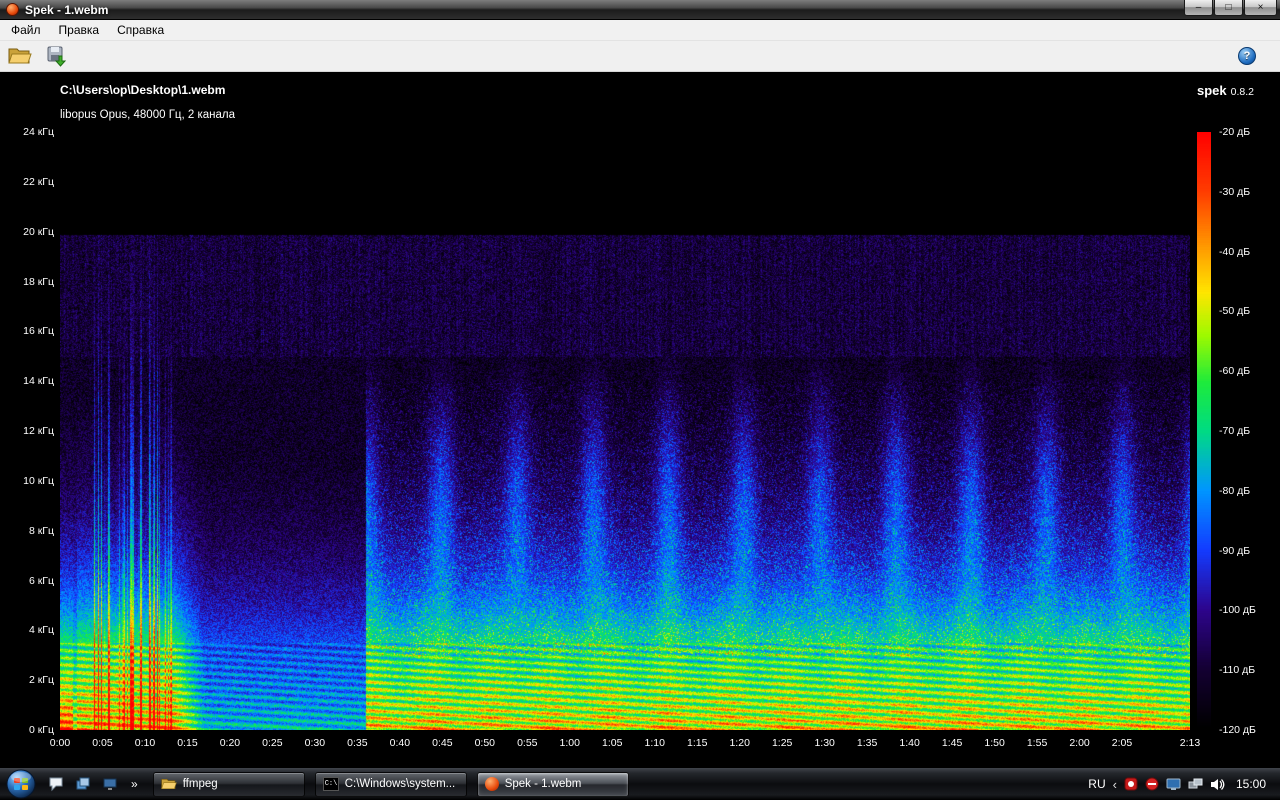 This screenshot has width=1280, height=800. Describe the element at coordinates (145, 743) in the screenshot. I see `time-tick-label: 0:10` at that location.